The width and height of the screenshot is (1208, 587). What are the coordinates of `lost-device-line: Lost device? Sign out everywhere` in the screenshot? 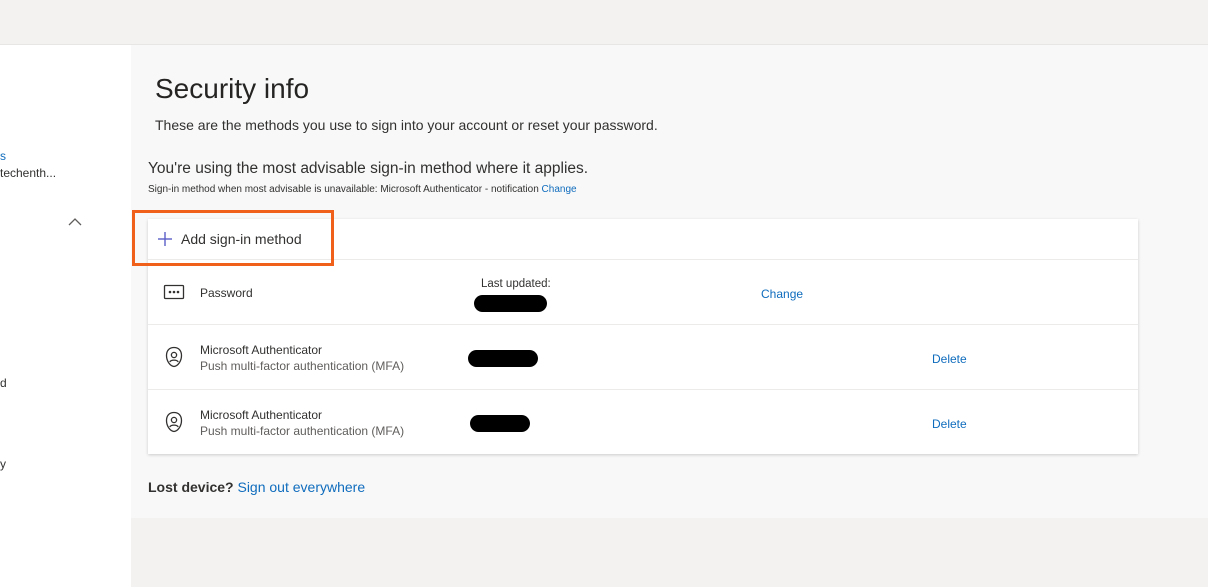 It's located at (256, 487).